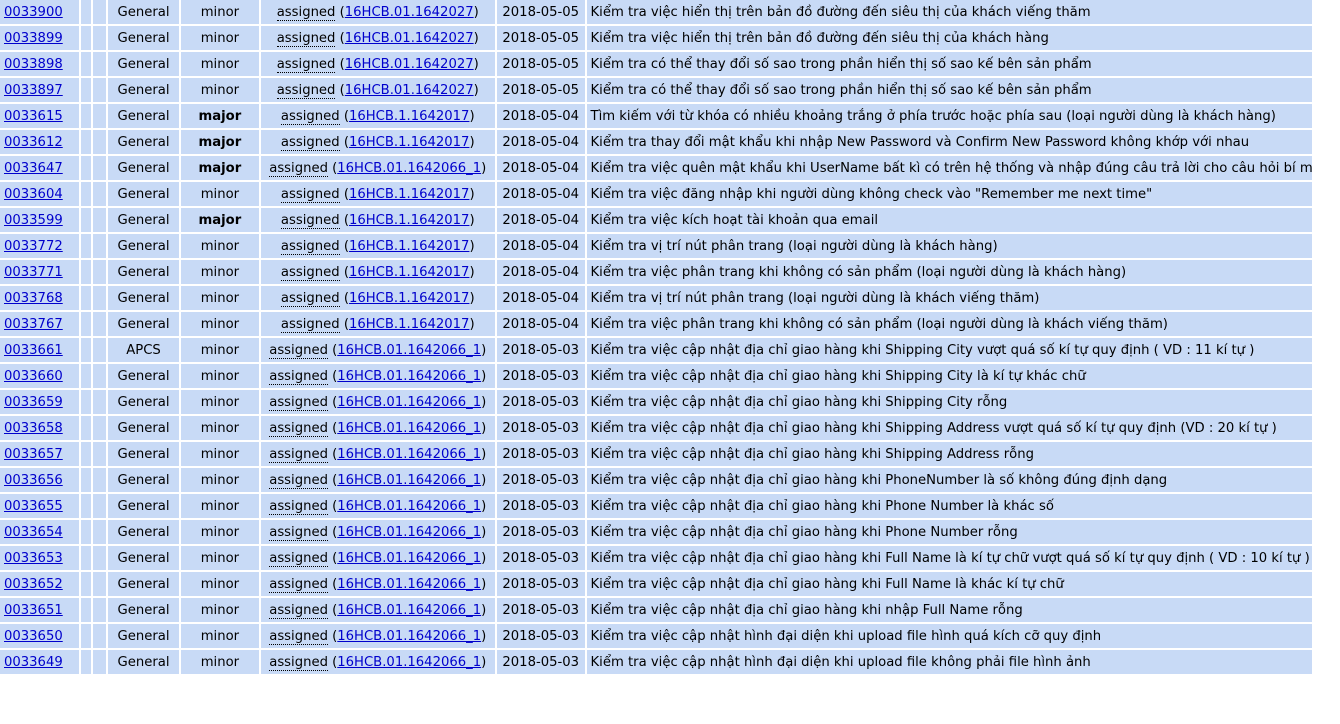 This screenshot has width=1340, height=724. I want to click on bug-id-link: 0033652, so click(33, 584).